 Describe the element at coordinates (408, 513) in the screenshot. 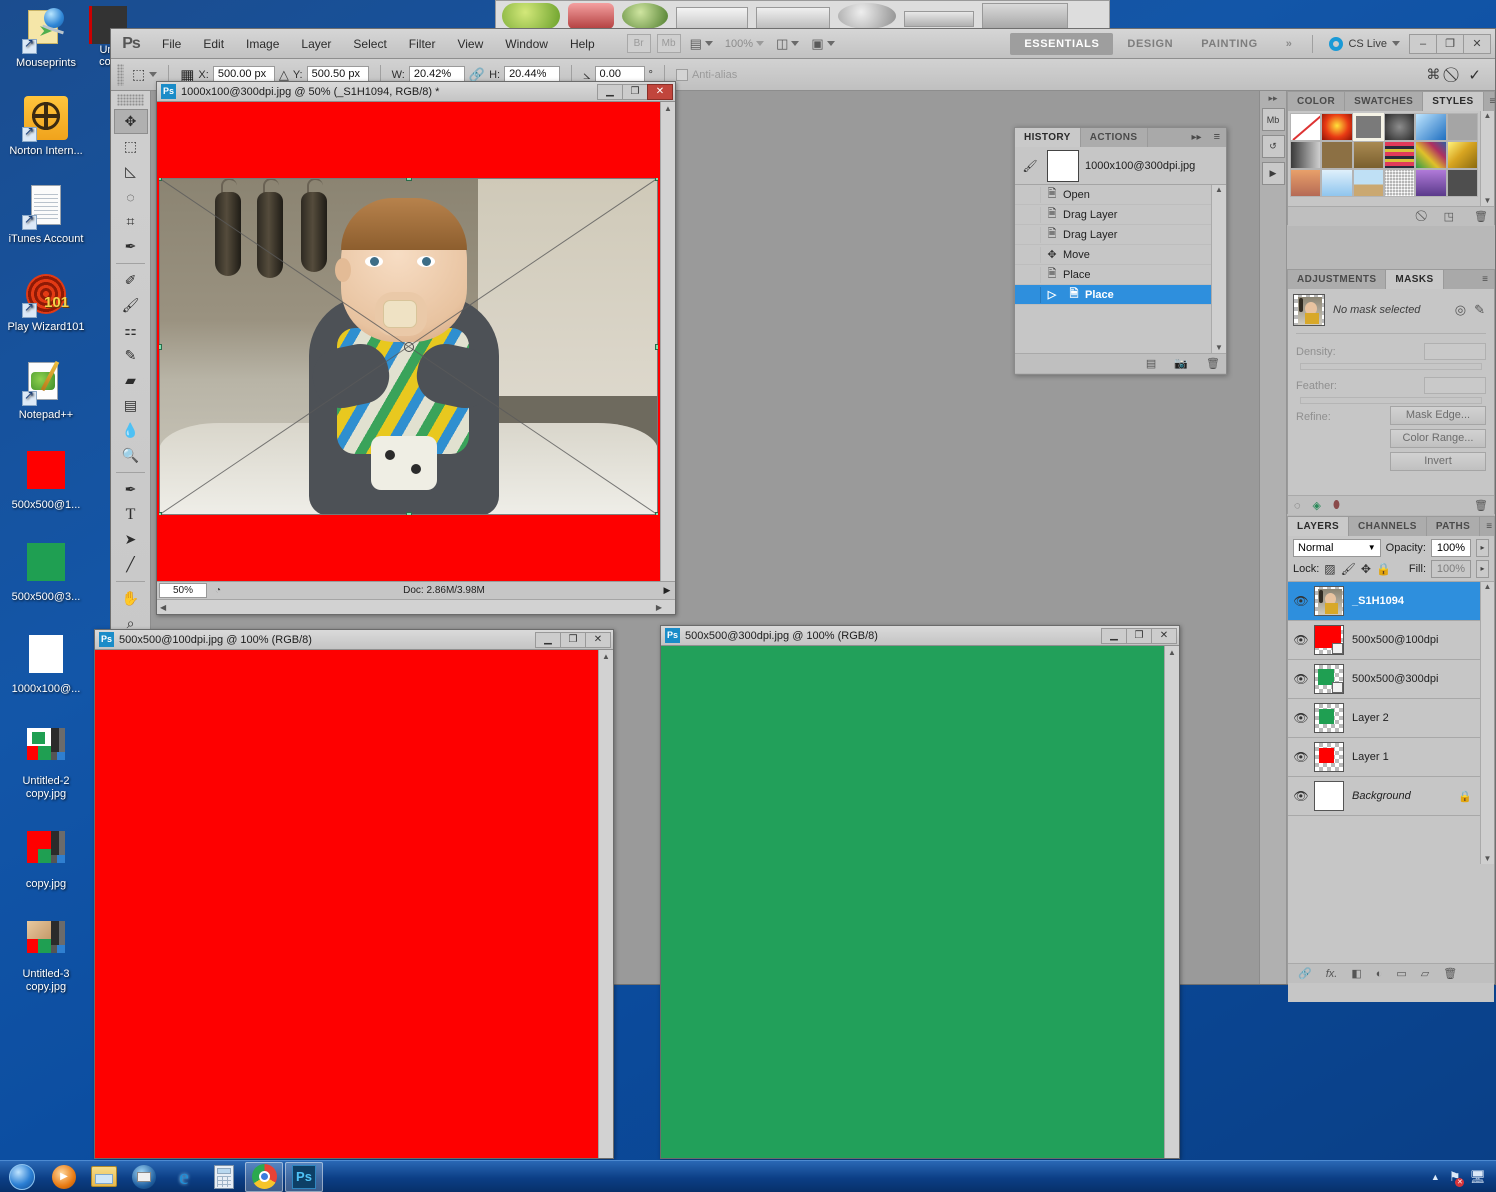

I see `transform-handle-s` at that location.